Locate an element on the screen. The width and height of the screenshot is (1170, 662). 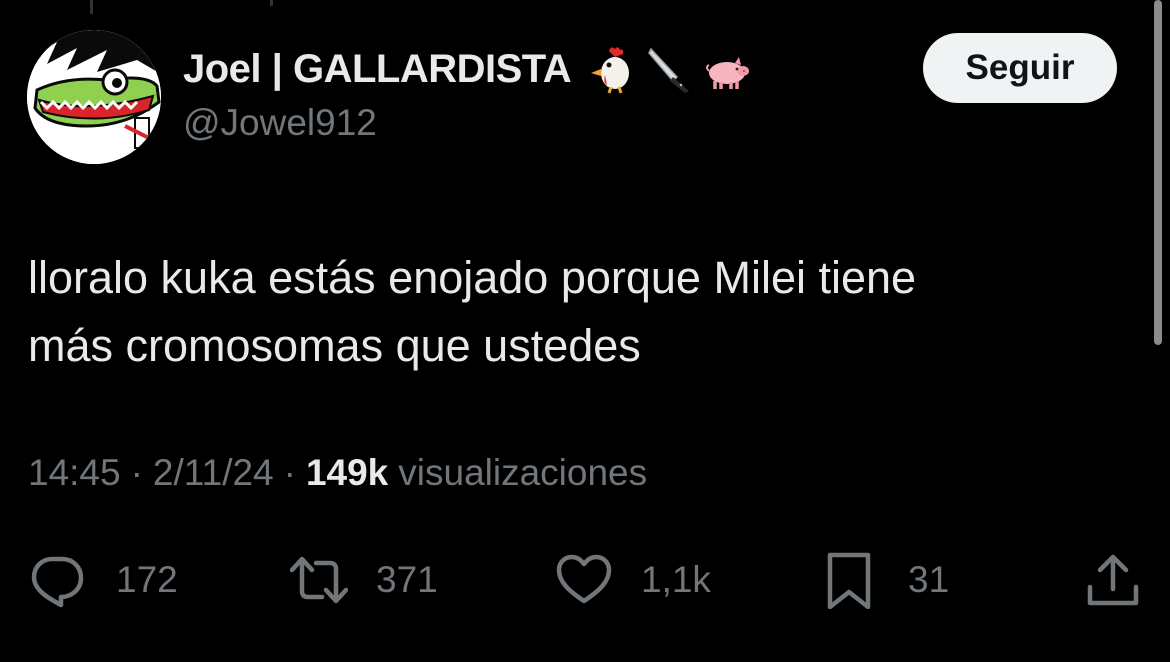
repost-icon is located at coordinates (319, 580).